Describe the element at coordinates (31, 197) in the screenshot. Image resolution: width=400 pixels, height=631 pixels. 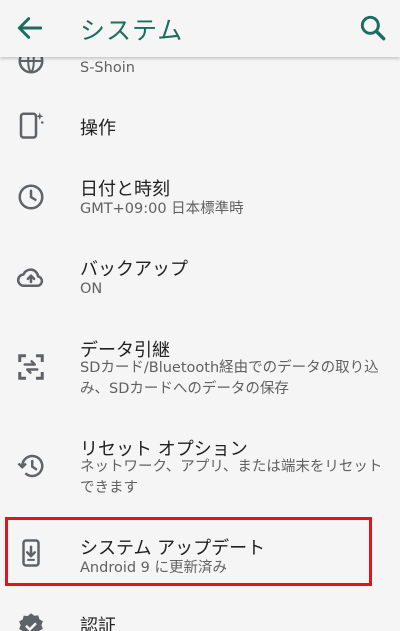
I see `clock-icon` at that location.